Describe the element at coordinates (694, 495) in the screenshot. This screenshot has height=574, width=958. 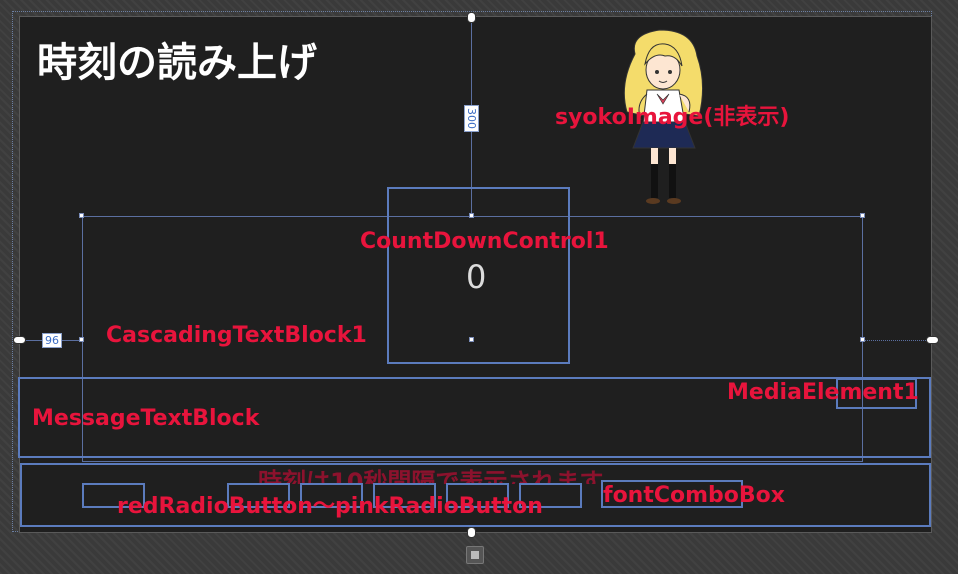
I see `font-combo-label: fontComboBox` at that location.